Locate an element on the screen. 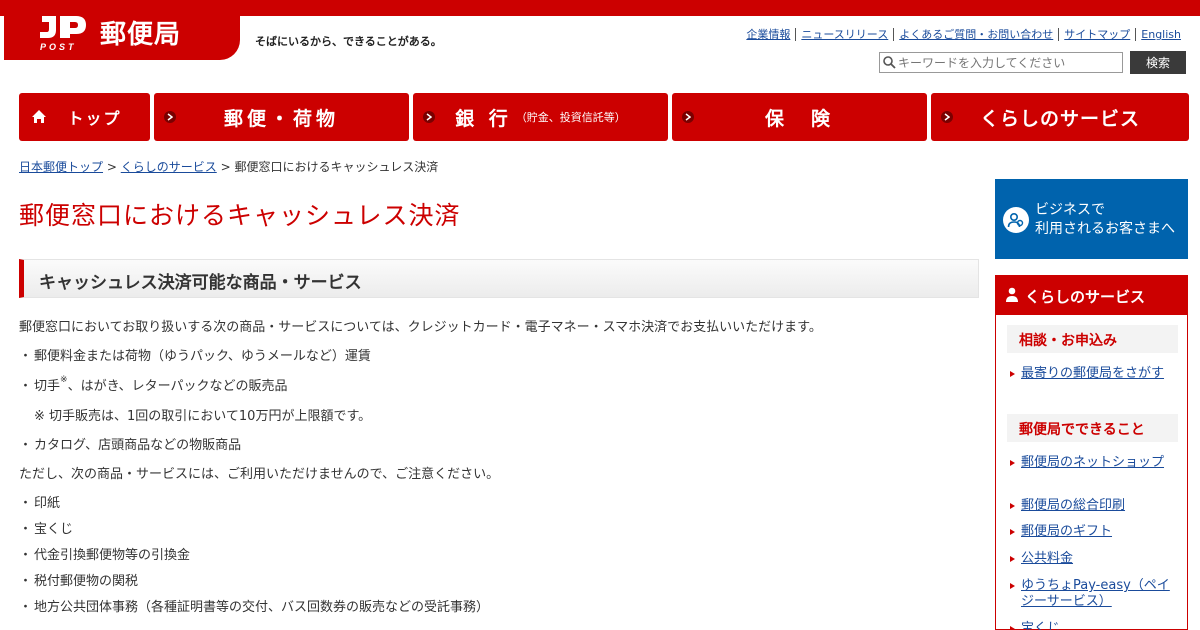 The image size is (1200, 630). sidebar-link: ゆうちょPay-easy（ペイジーサービス） is located at coordinates (1090, 594).